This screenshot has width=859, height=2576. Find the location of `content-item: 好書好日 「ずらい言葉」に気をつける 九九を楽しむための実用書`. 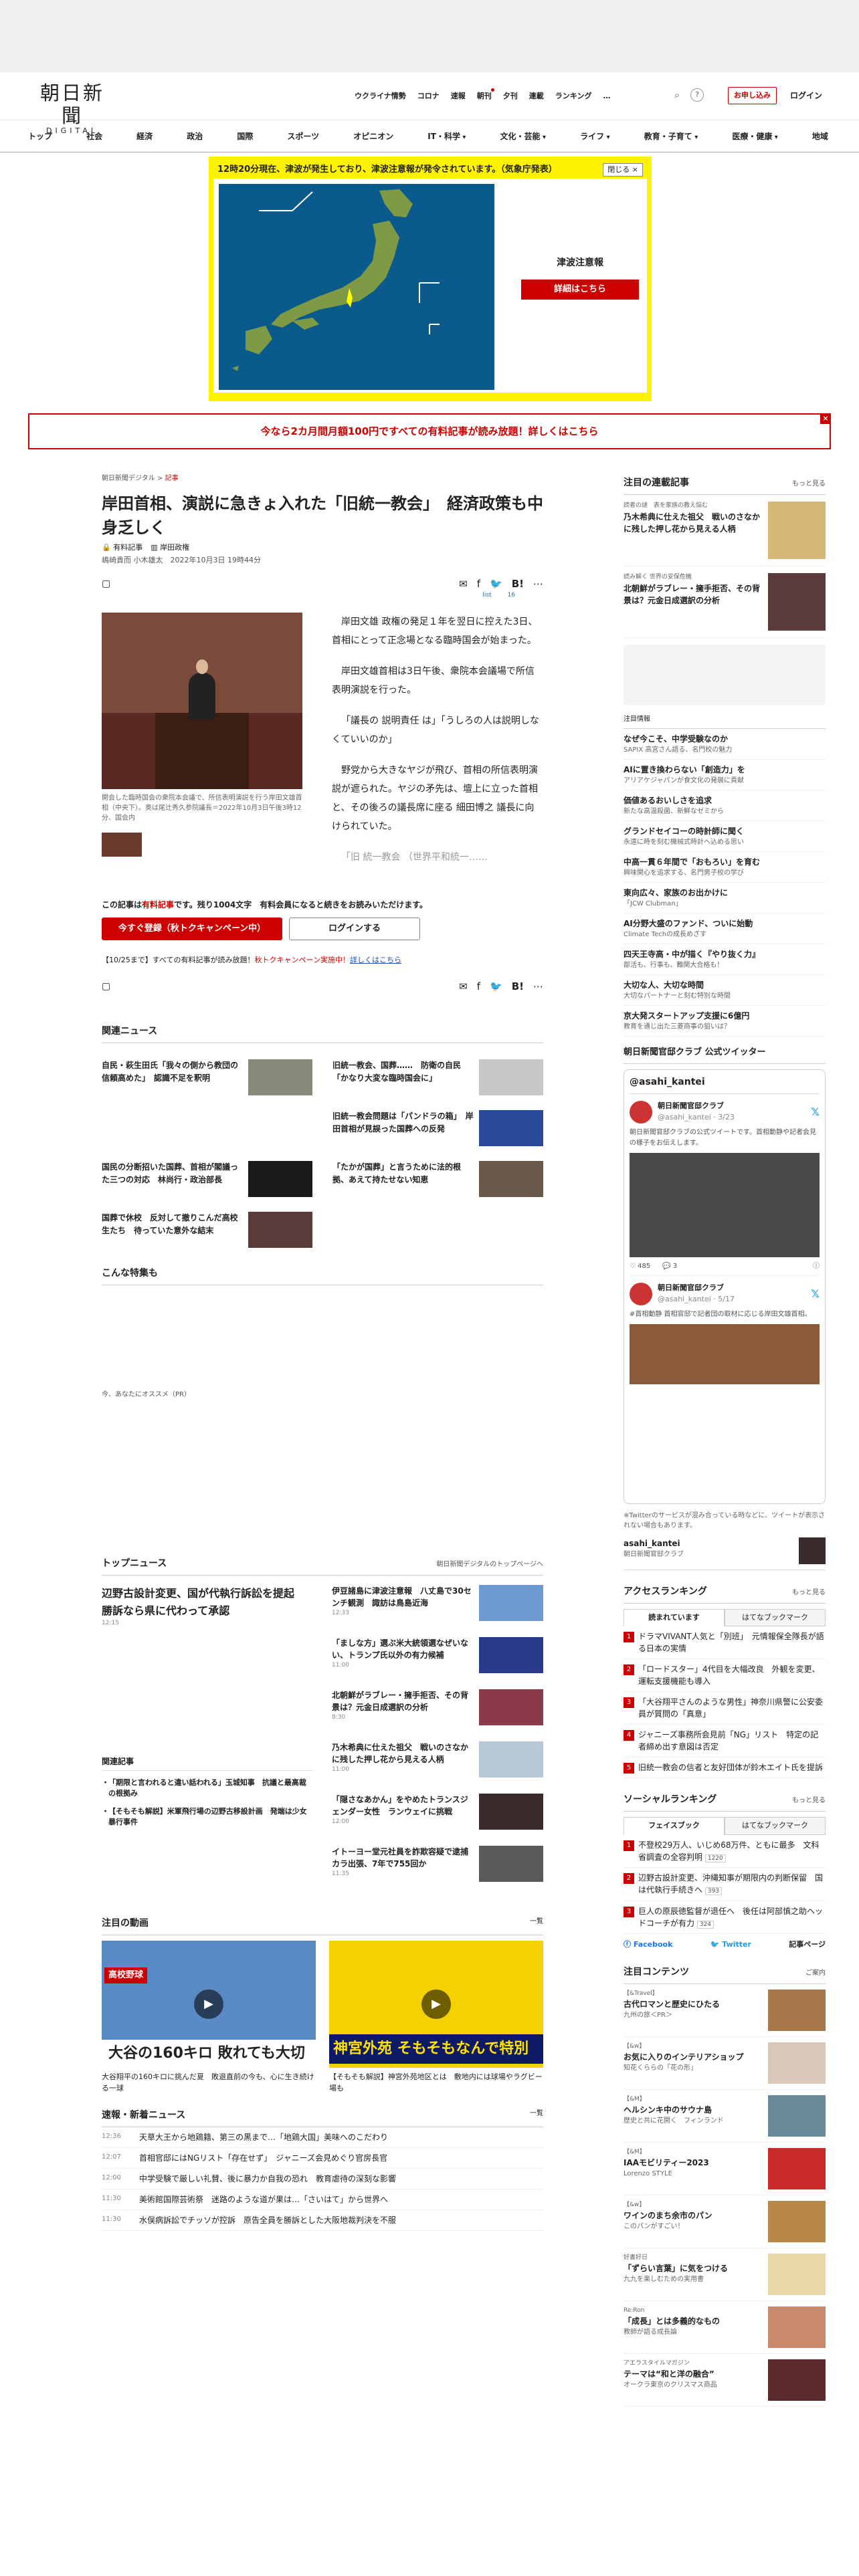

content-item: 好書好日 「ずらい言葉」に気をつける 九九を楽しむための実用書 is located at coordinates (725, 2274).